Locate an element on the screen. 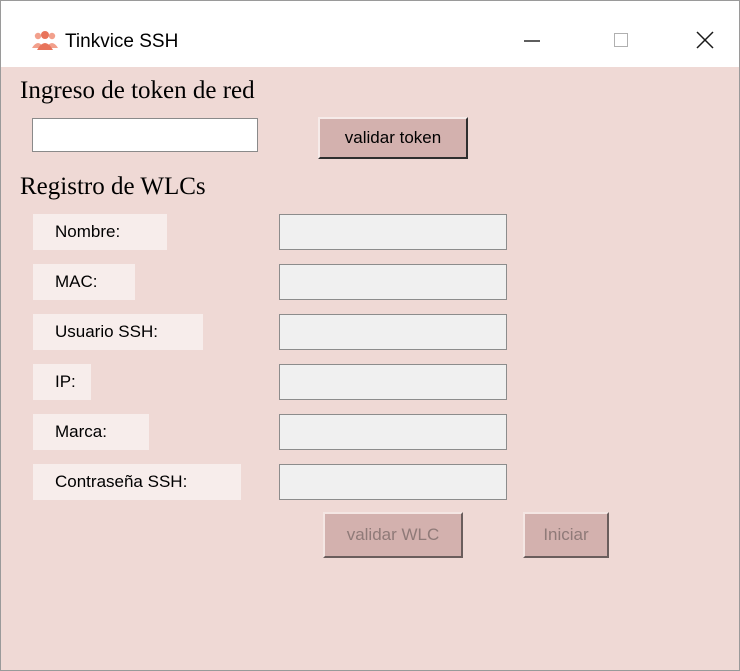 This screenshot has height=671, width=740. marca-field is located at coordinates (393, 432).